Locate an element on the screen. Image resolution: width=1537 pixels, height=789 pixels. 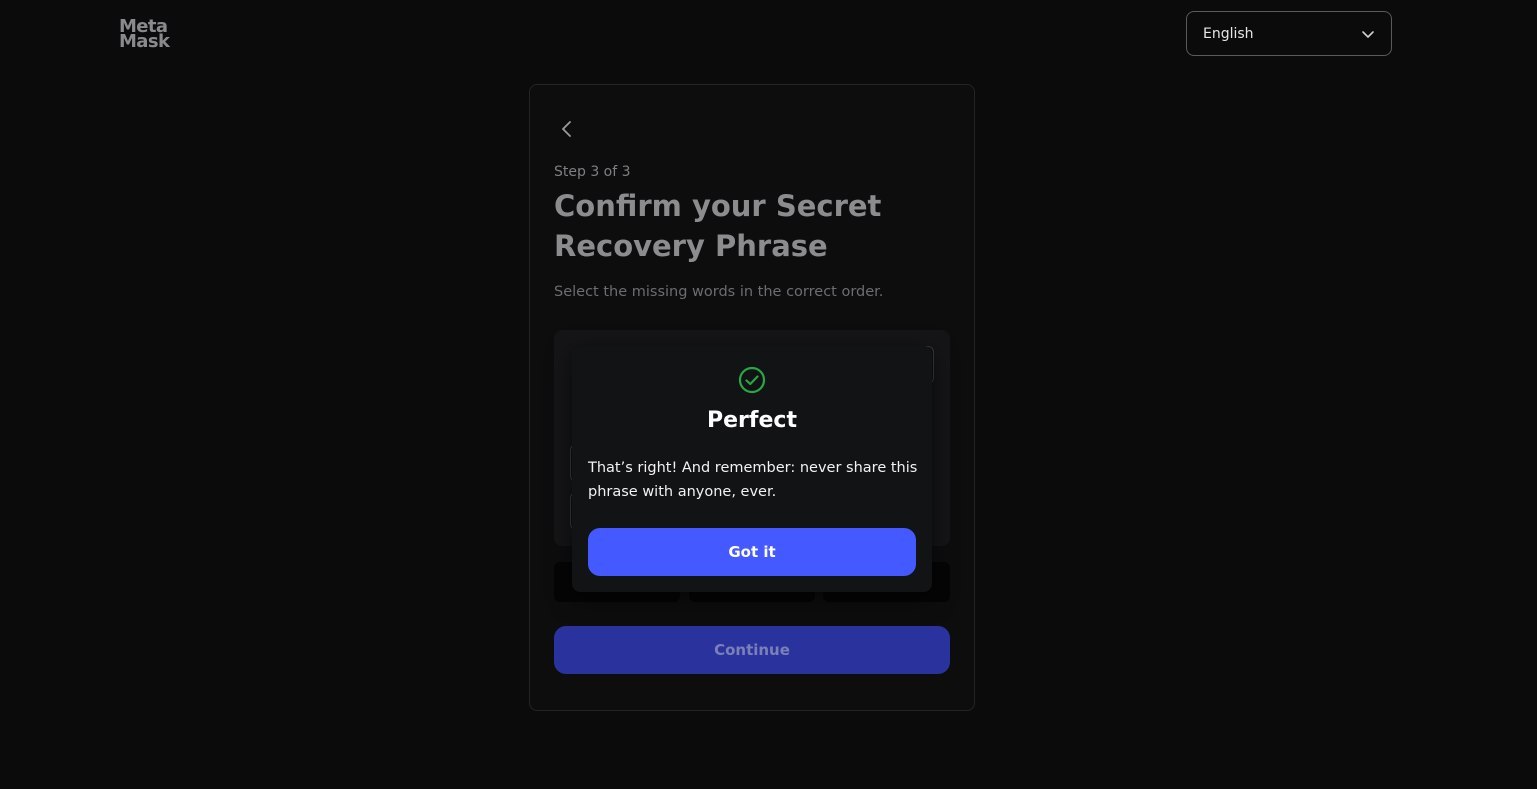
language-select: English is located at coordinates (1289, 33).